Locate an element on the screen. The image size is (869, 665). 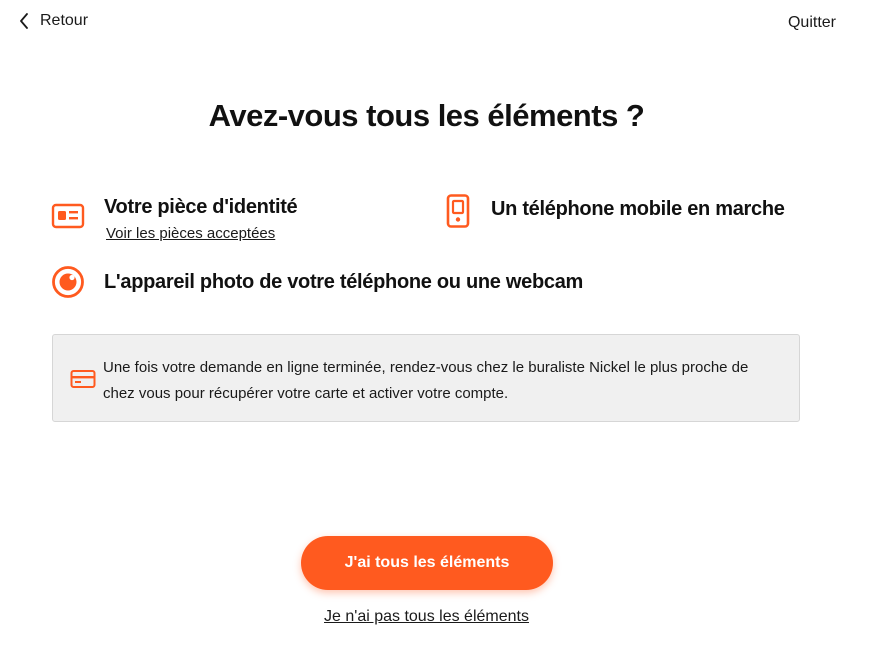
camera-lens-icon is located at coordinates (68, 282).